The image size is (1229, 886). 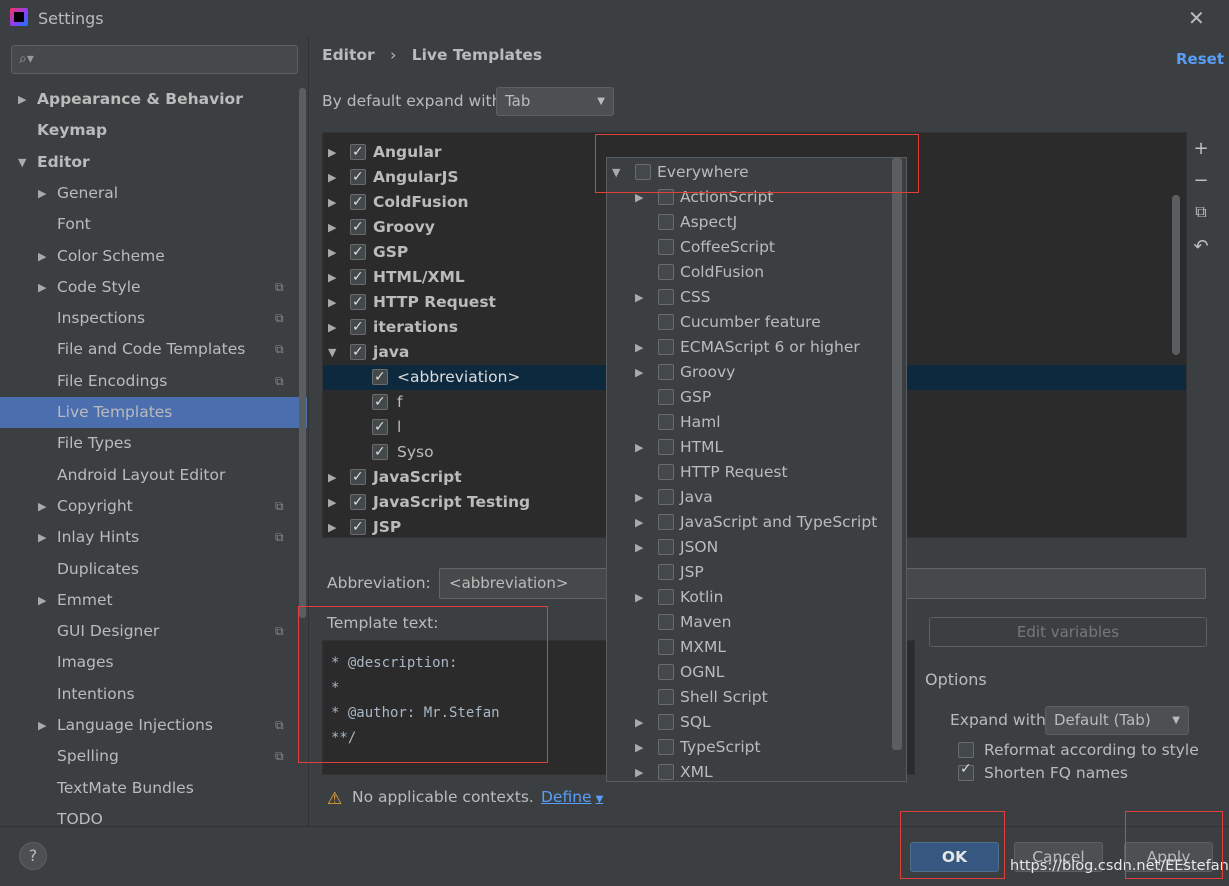 I want to click on restore-icon: ↶, so click(x=1201, y=248).